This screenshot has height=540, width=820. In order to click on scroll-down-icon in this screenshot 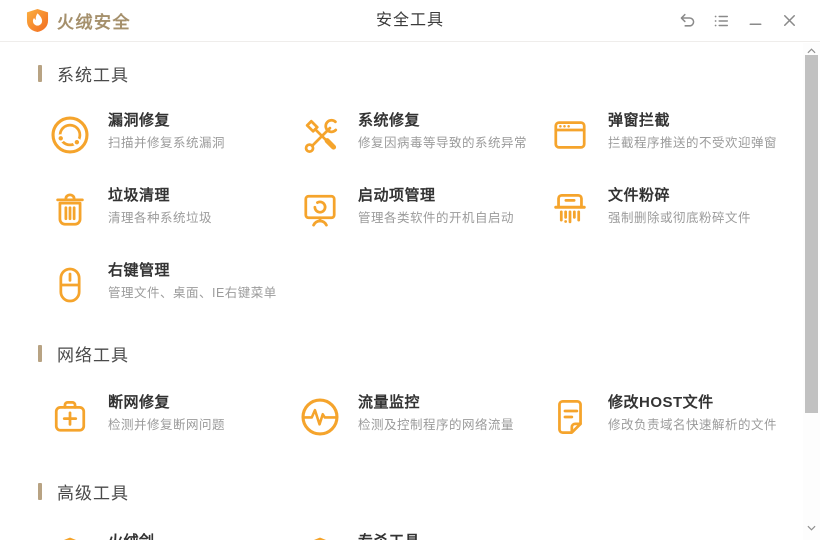, I will do `click(811, 528)`.